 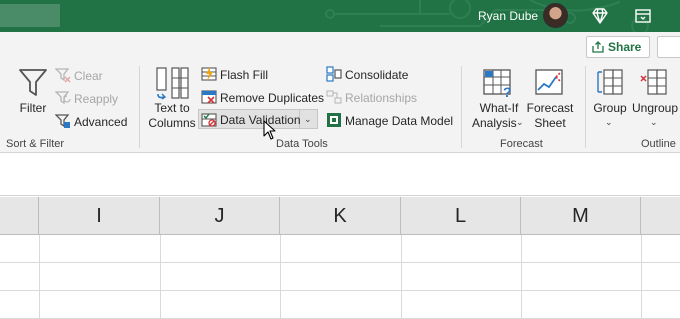 I want to click on manage-data-model-button: Manage Data Model, so click(x=399, y=121).